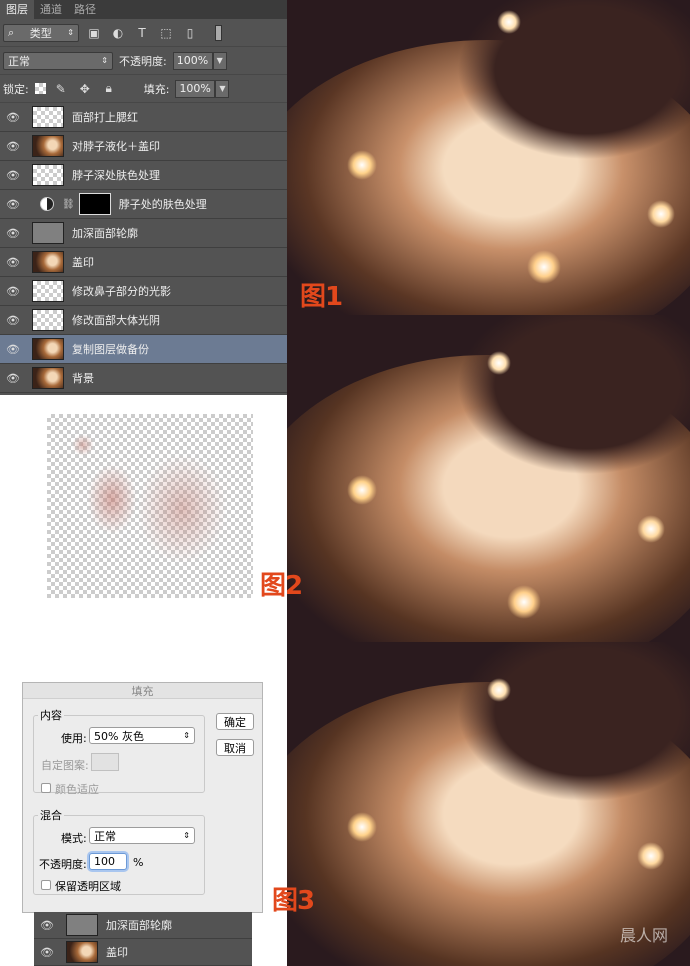 The height and width of the screenshot is (966, 690). Describe the element at coordinates (219, 60) in the screenshot. I see `opacity-dropdown-icon: ▼` at that location.